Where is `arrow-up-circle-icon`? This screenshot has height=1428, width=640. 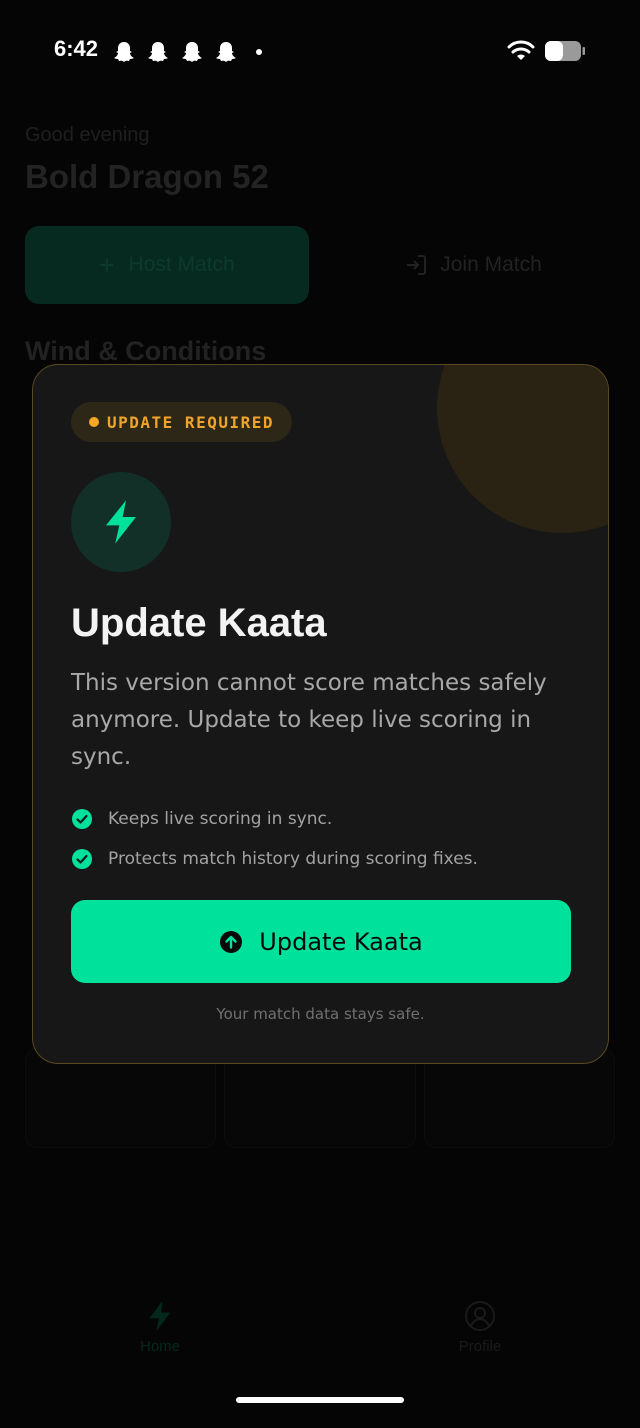 arrow-up-circle-icon is located at coordinates (231, 941).